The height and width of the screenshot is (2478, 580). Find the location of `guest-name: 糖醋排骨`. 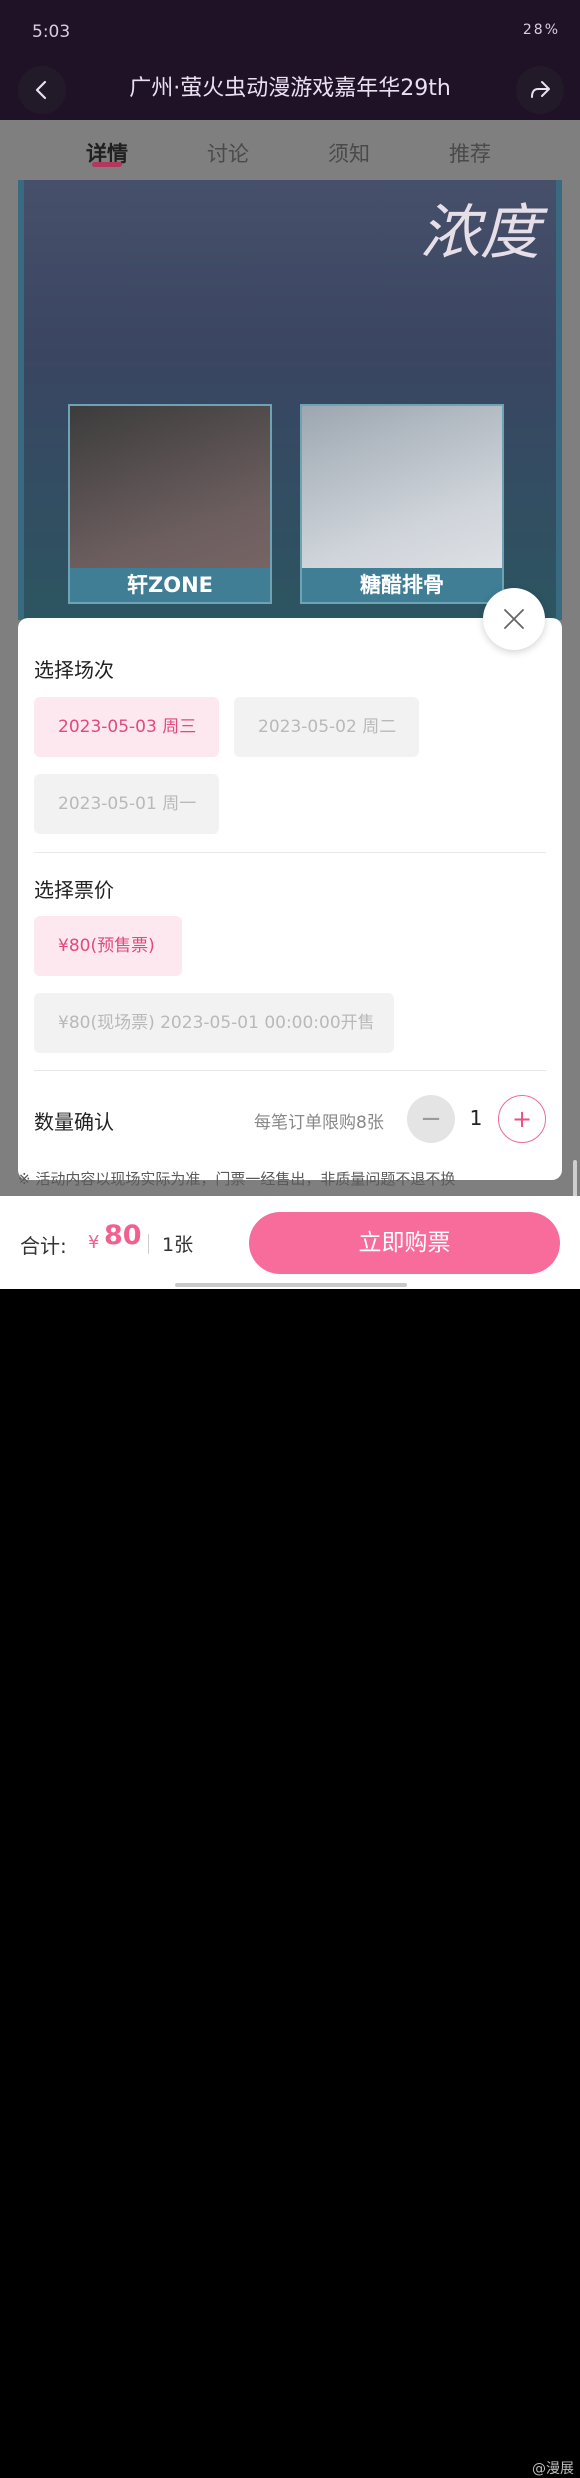

guest-name: 糖醋排骨 is located at coordinates (402, 585).